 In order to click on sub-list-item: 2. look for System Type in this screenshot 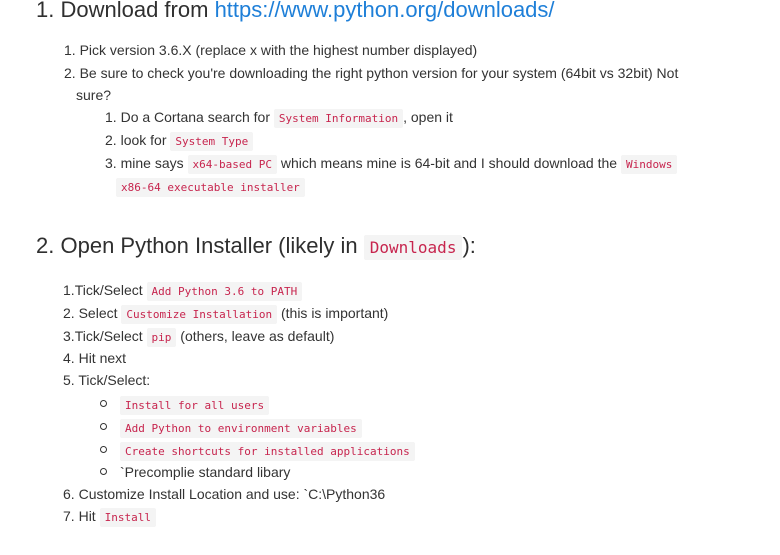, I will do `click(179, 141)`.